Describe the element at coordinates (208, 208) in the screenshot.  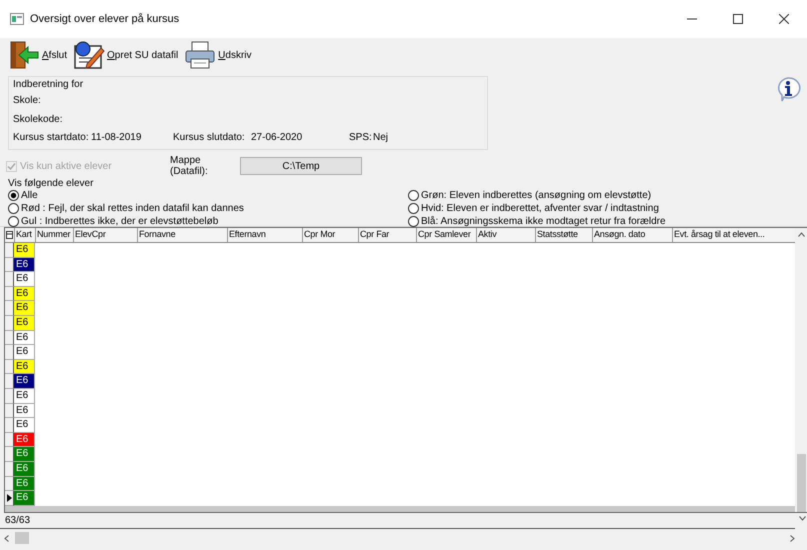
I see `radio-option: Rød : Fejl, der skal rettes inden datafil kan dannes` at that location.